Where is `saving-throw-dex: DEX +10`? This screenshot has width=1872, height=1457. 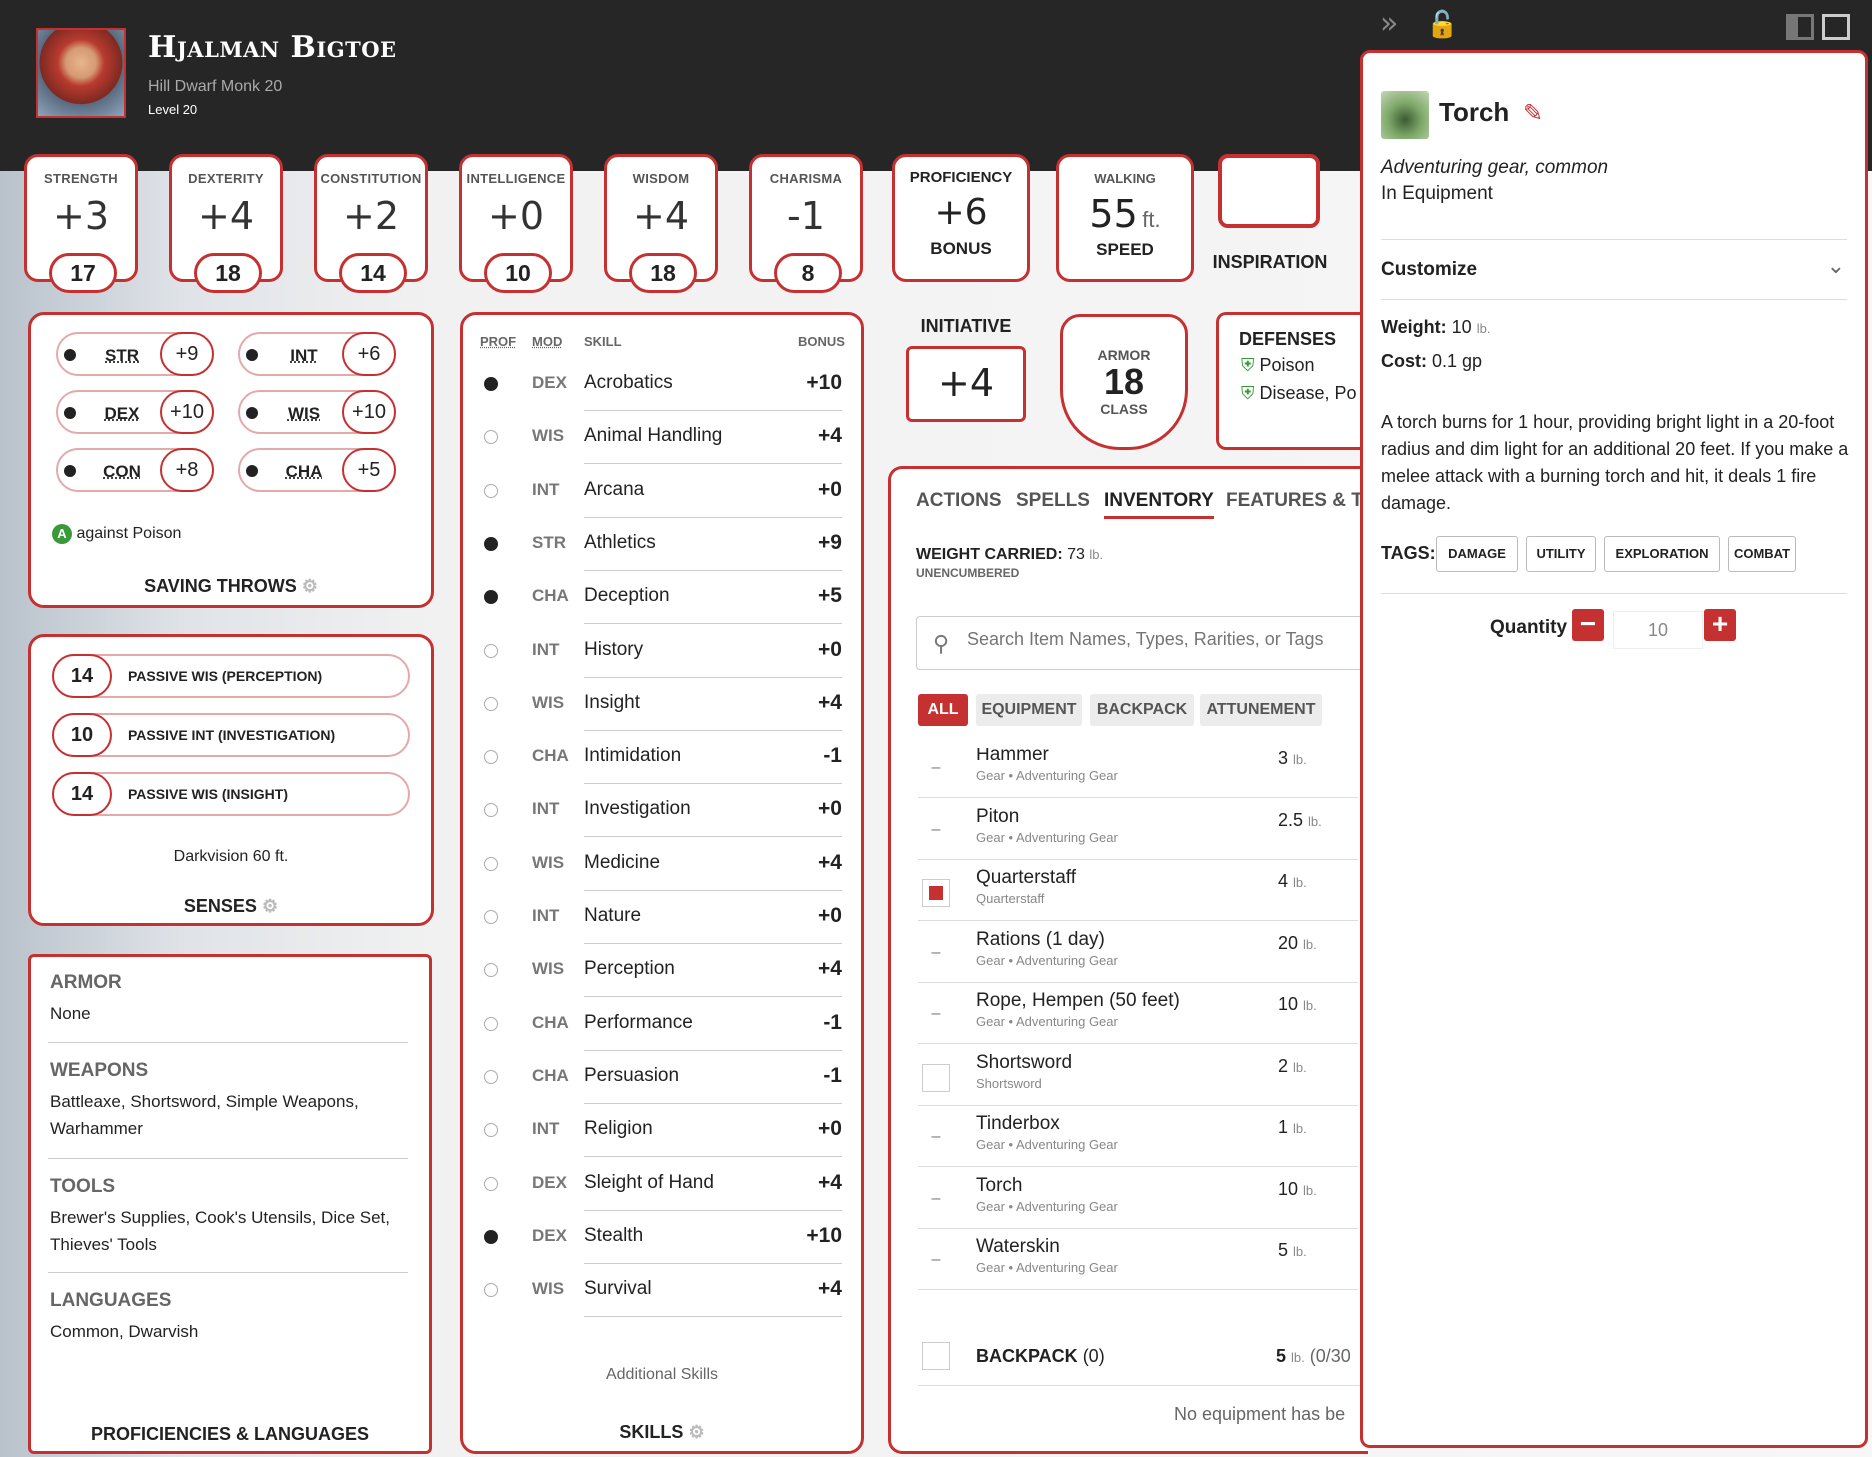
saving-throw-dex: DEX +10 is located at coordinates (135, 412).